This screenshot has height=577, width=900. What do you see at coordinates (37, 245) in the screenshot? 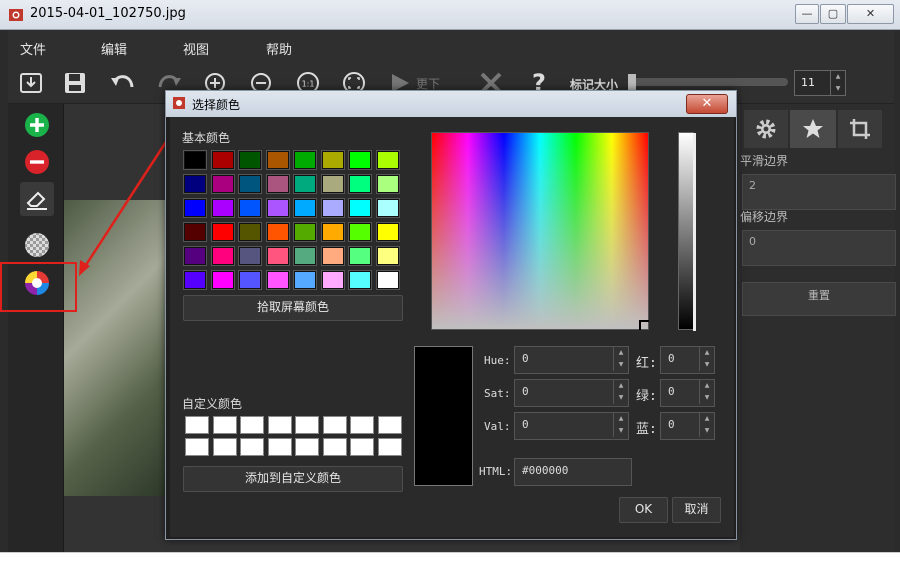
I see `transparent-bg-button` at bounding box center [37, 245].